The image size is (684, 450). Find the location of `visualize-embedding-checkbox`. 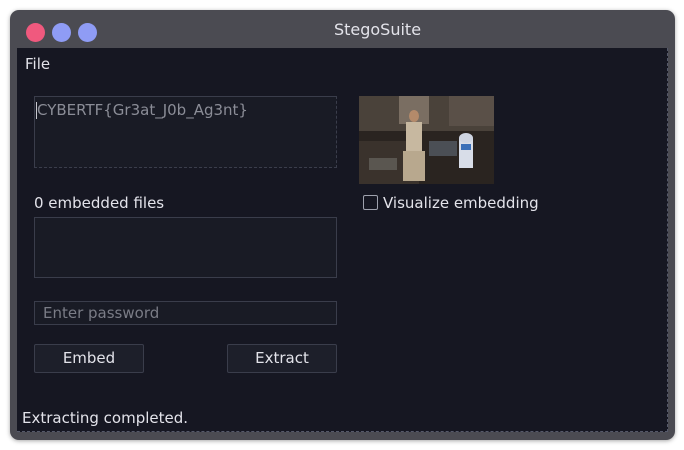

visualize-embedding-checkbox is located at coordinates (370, 202).